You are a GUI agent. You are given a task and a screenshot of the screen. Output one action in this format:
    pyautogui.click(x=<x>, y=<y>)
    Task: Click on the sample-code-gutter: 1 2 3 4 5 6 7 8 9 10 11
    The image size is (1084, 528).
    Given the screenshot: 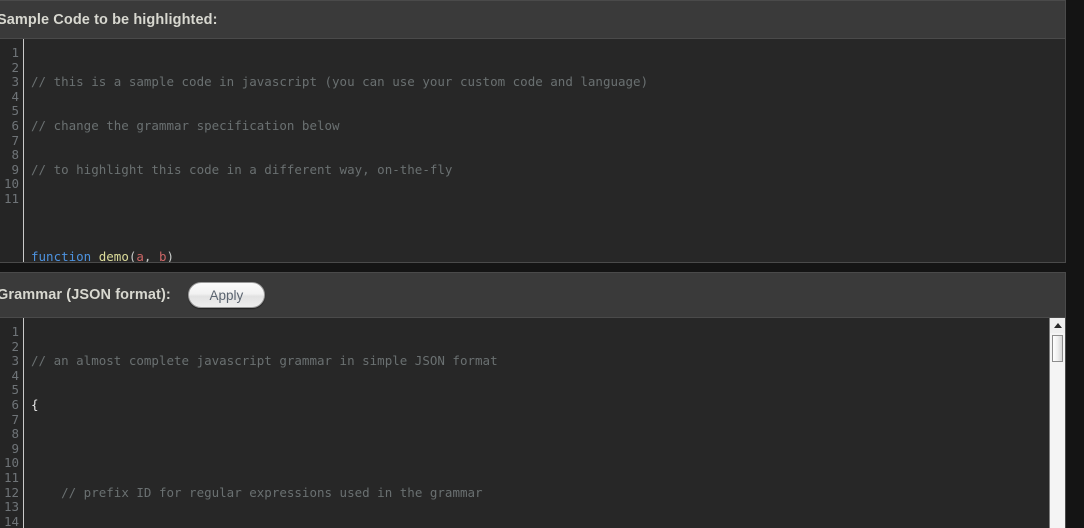 What is the action you would take?
    pyautogui.click(x=12, y=150)
    